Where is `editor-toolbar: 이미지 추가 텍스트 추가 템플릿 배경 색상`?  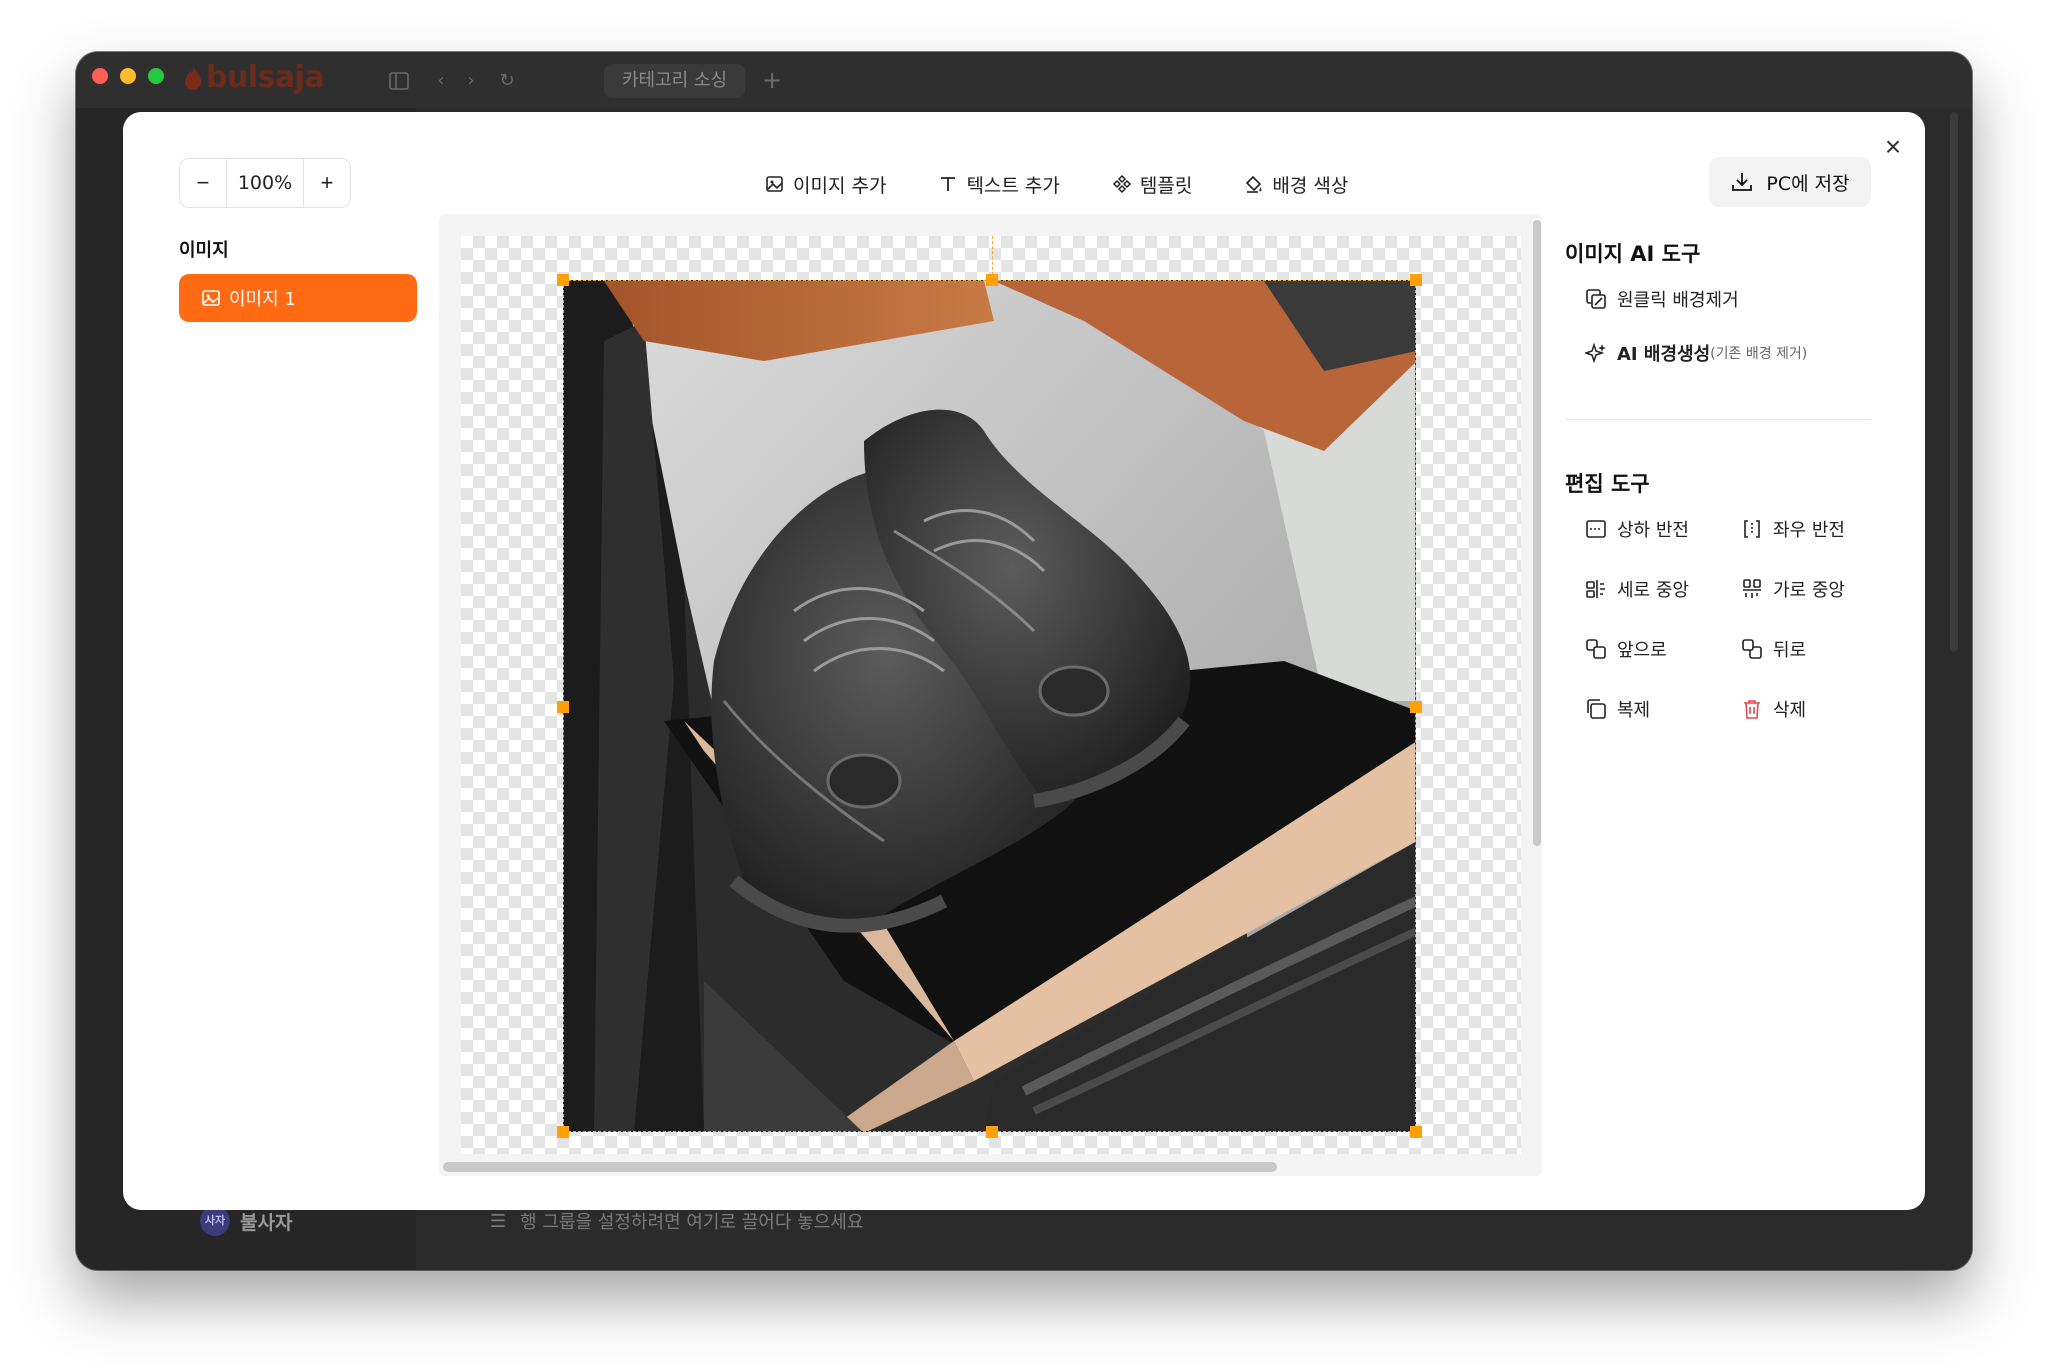
editor-toolbar: 이미지 추가 텍스트 추가 템플릿 배경 색상 is located at coordinates (1056, 184).